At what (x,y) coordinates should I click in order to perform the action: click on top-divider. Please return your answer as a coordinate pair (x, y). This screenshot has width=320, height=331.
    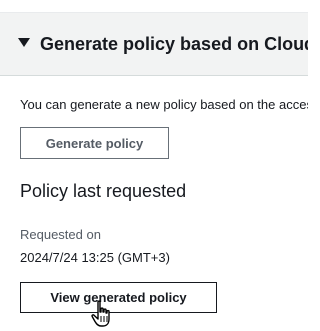
    Looking at the image, I should click on (154, 6).